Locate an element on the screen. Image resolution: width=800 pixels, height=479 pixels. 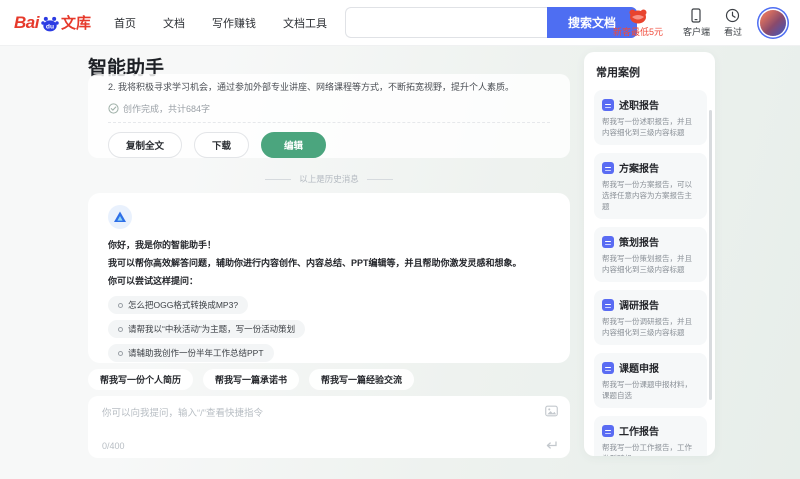
promo-offer: 新客最低5元 is located at coordinates (638, 23).